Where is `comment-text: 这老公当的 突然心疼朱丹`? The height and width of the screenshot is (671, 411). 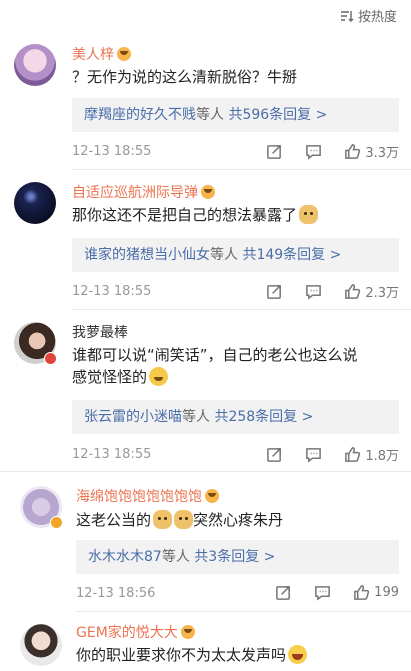 comment-text: 这老公当的 突然心疼朱丹 is located at coordinates (180, 519).